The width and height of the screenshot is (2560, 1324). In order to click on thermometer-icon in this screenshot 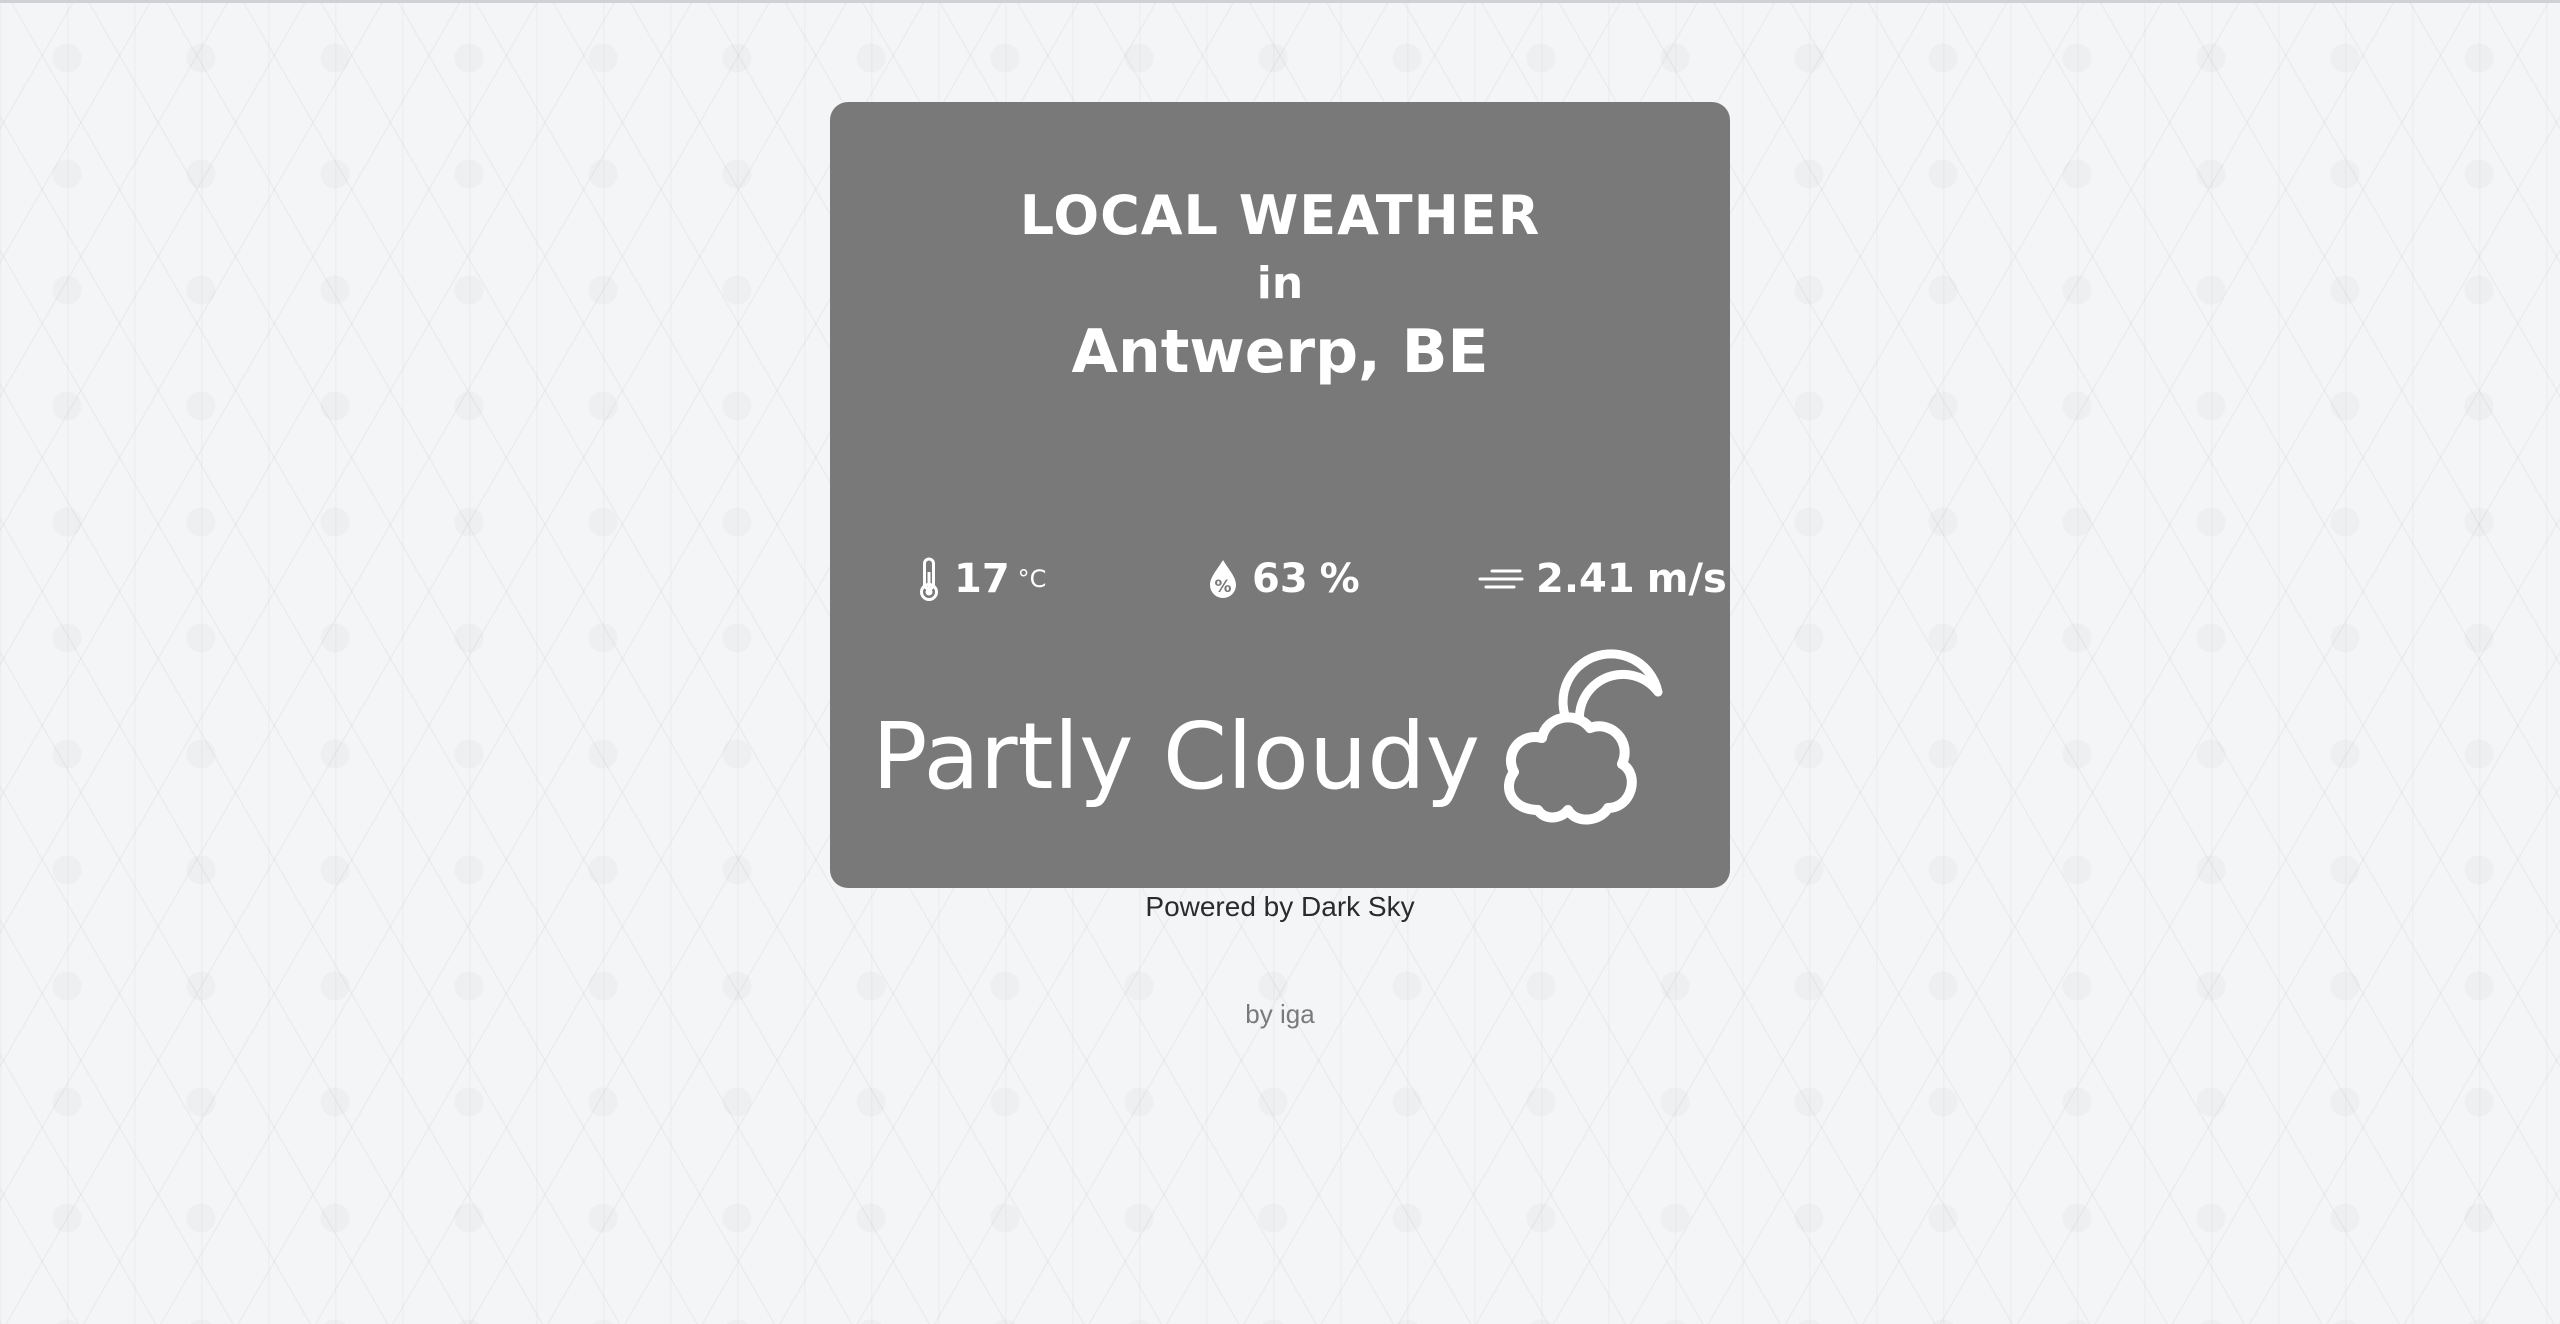, I will do `click(929, 579)`.